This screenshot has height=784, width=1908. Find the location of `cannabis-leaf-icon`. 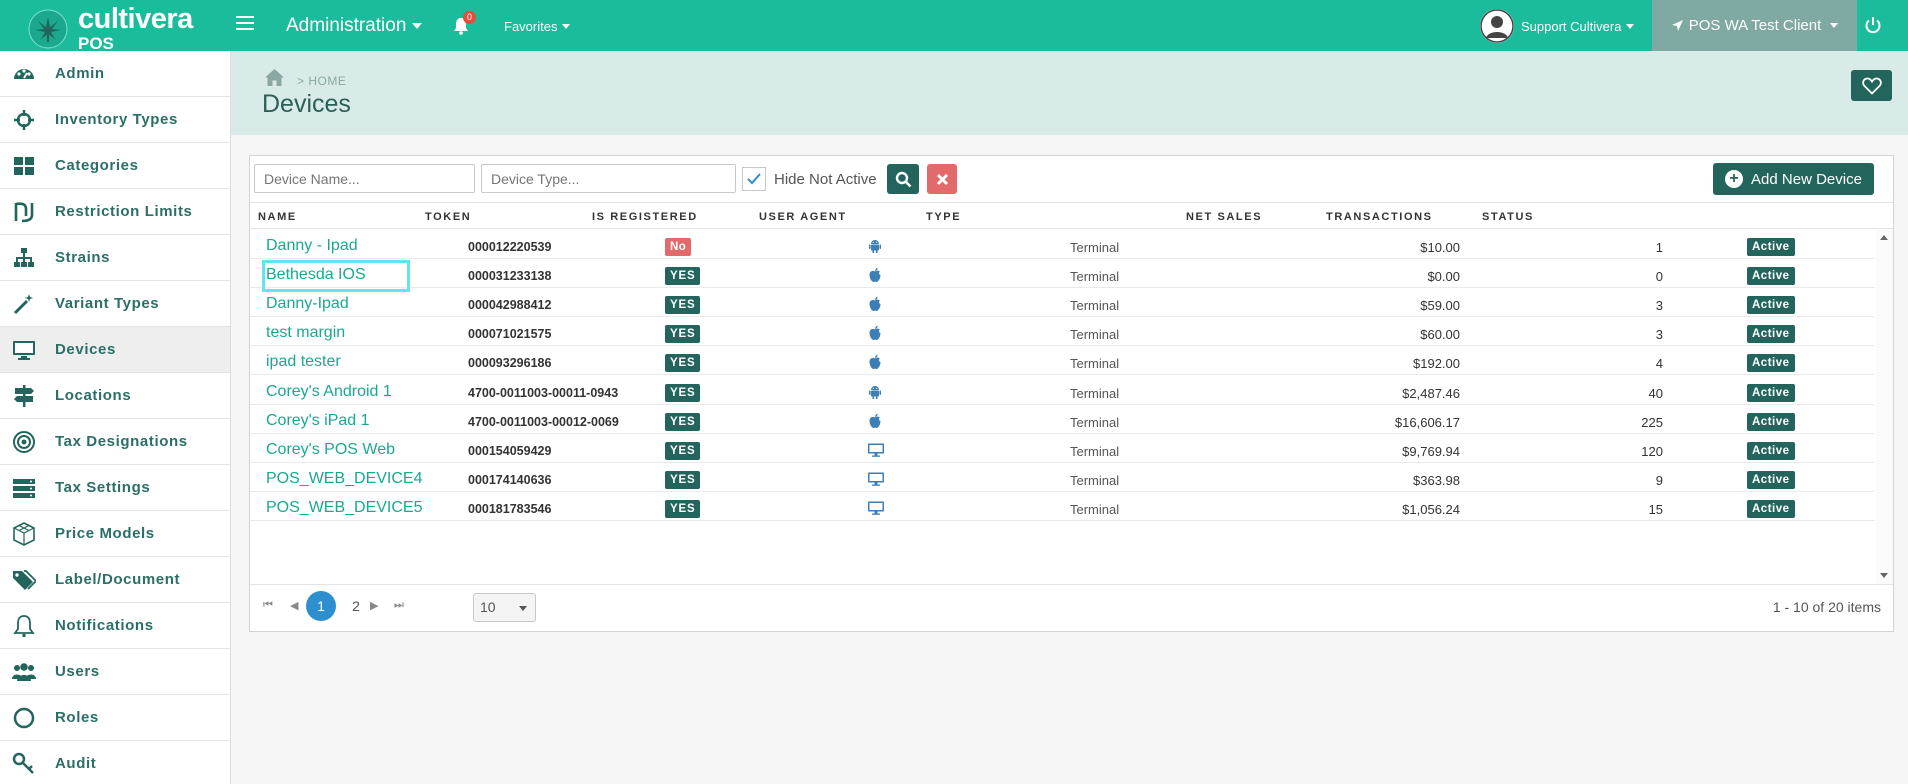

cannabis-leaf-icon is located at coordinates (48, 28).